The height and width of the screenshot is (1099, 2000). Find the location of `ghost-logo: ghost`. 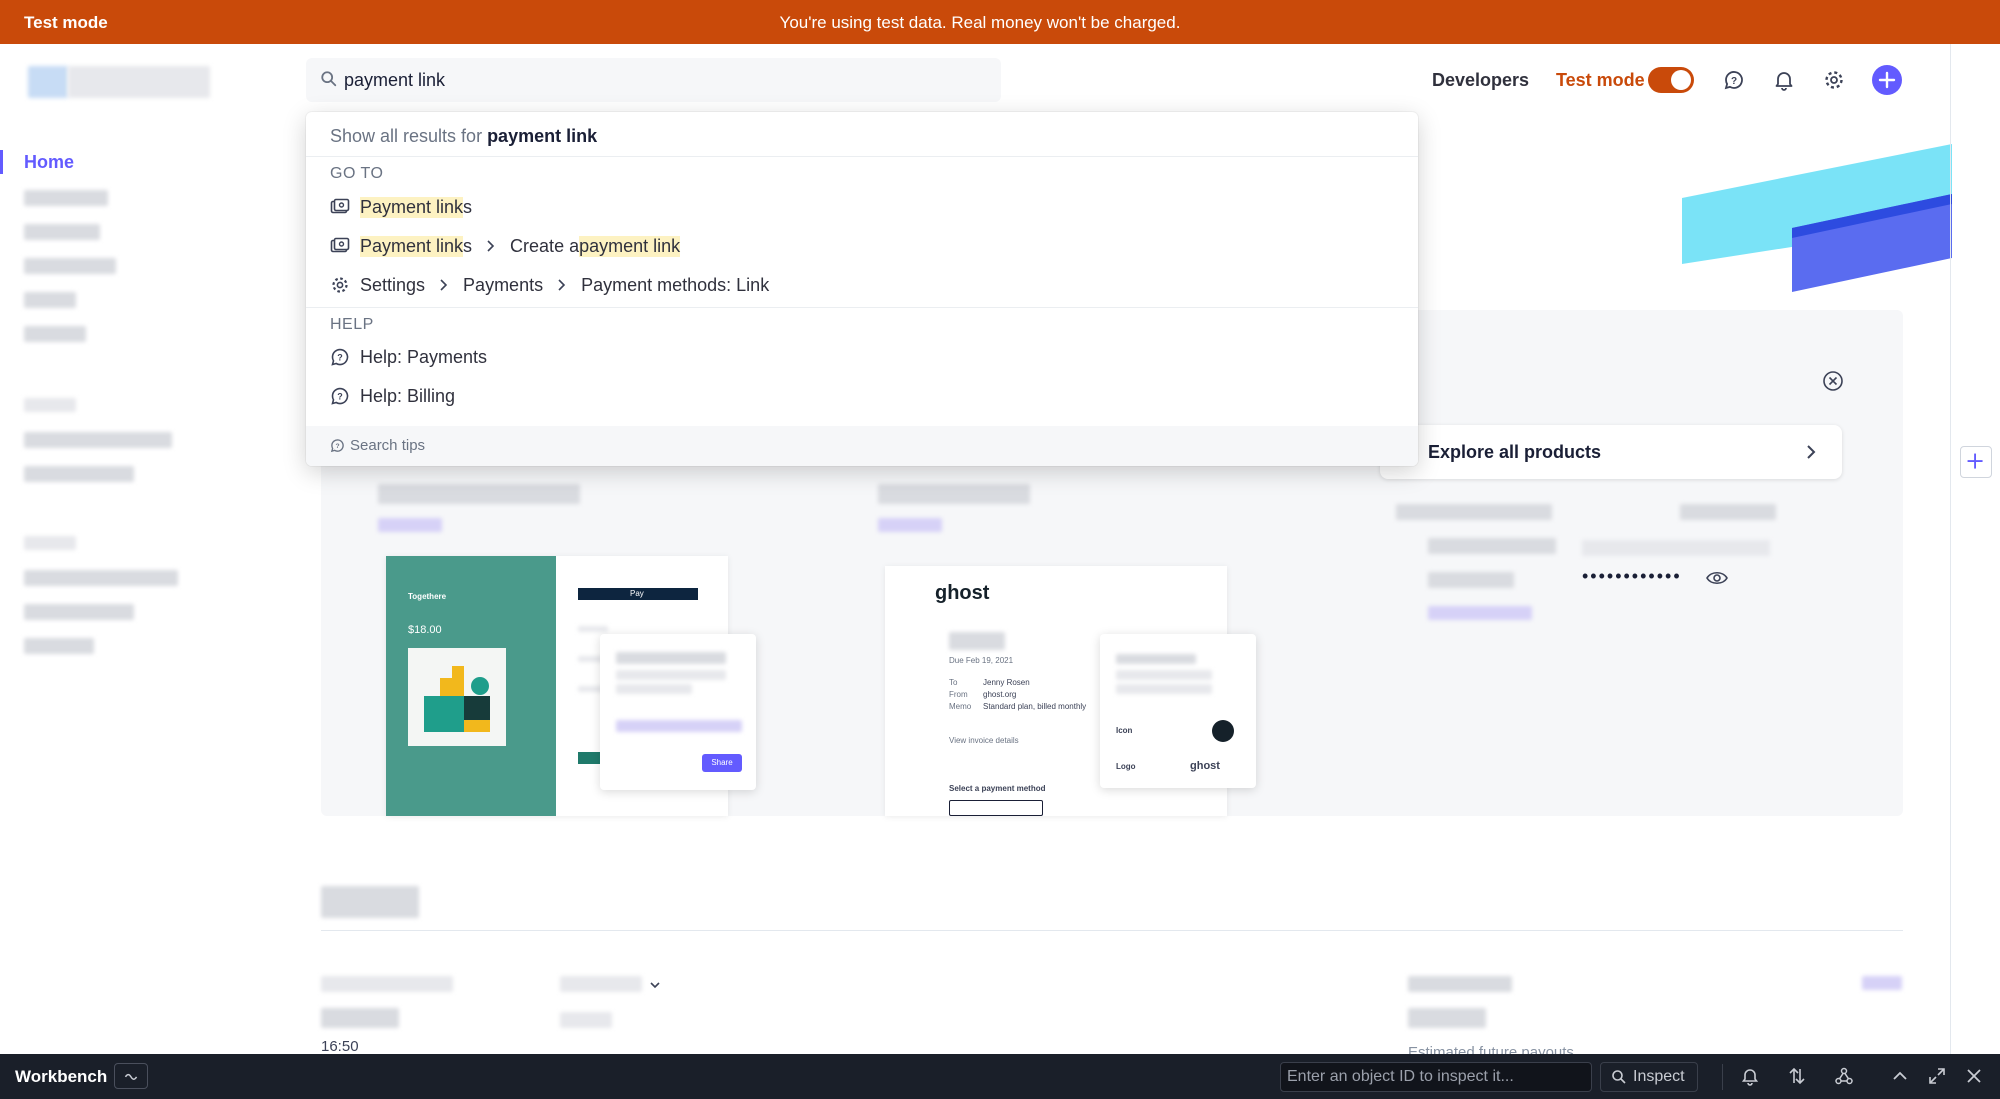

ghost-logo: ghost is located at coordinates (962, 593).